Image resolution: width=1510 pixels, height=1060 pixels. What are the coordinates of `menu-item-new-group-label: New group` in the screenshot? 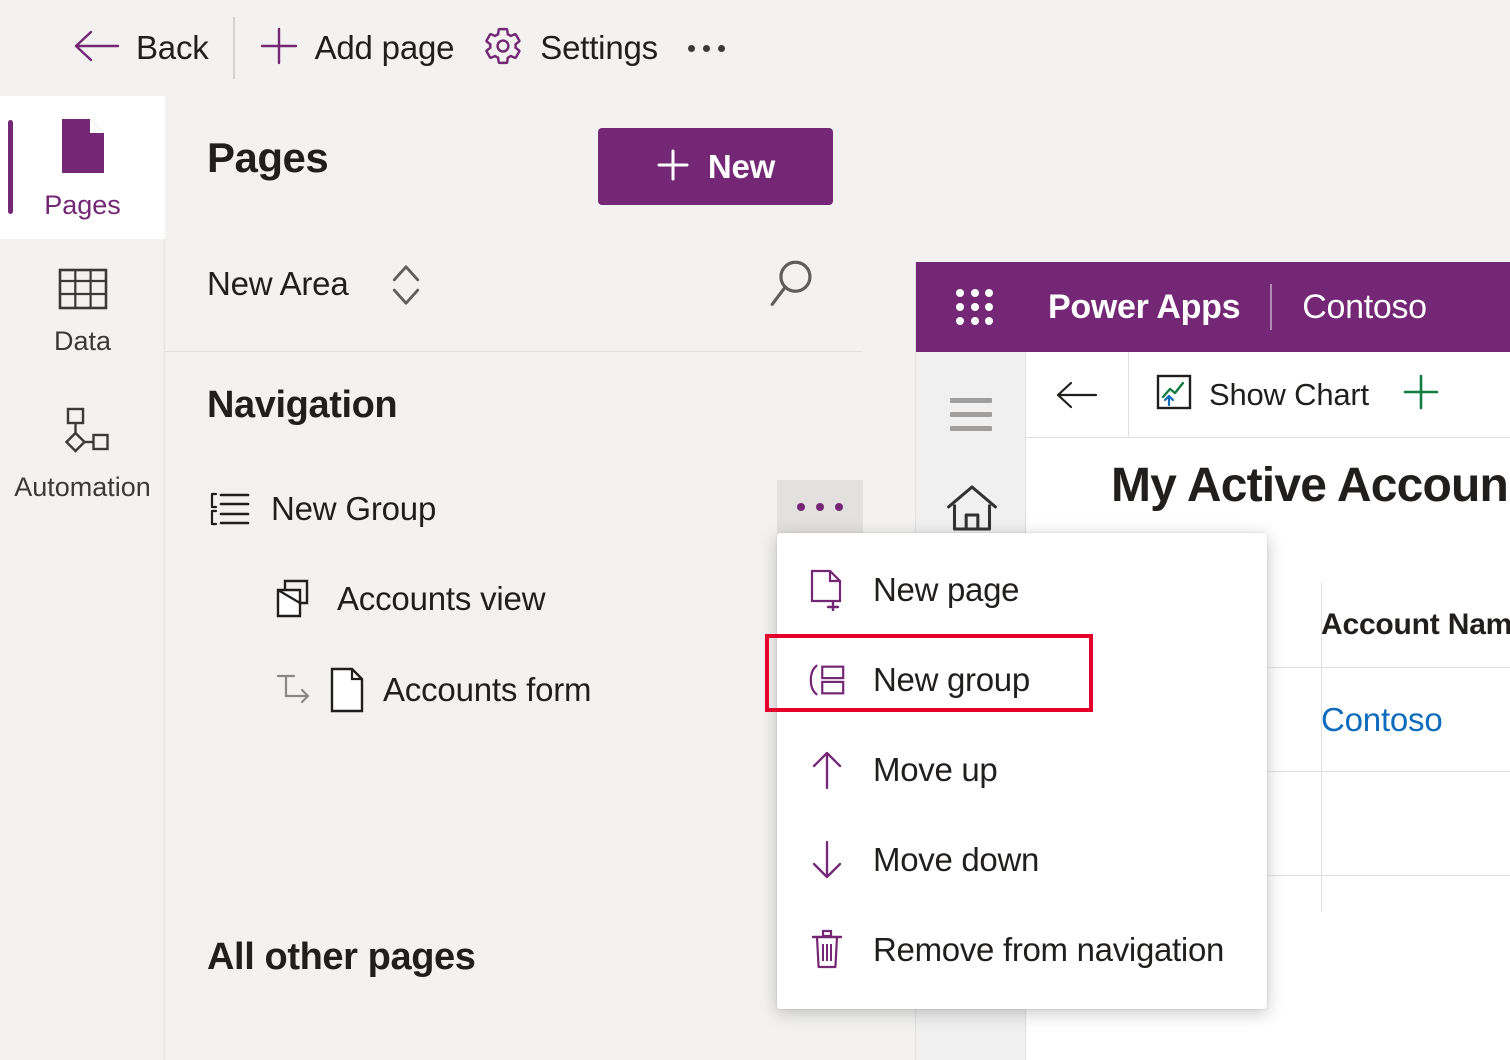 It's located at (951, 679).